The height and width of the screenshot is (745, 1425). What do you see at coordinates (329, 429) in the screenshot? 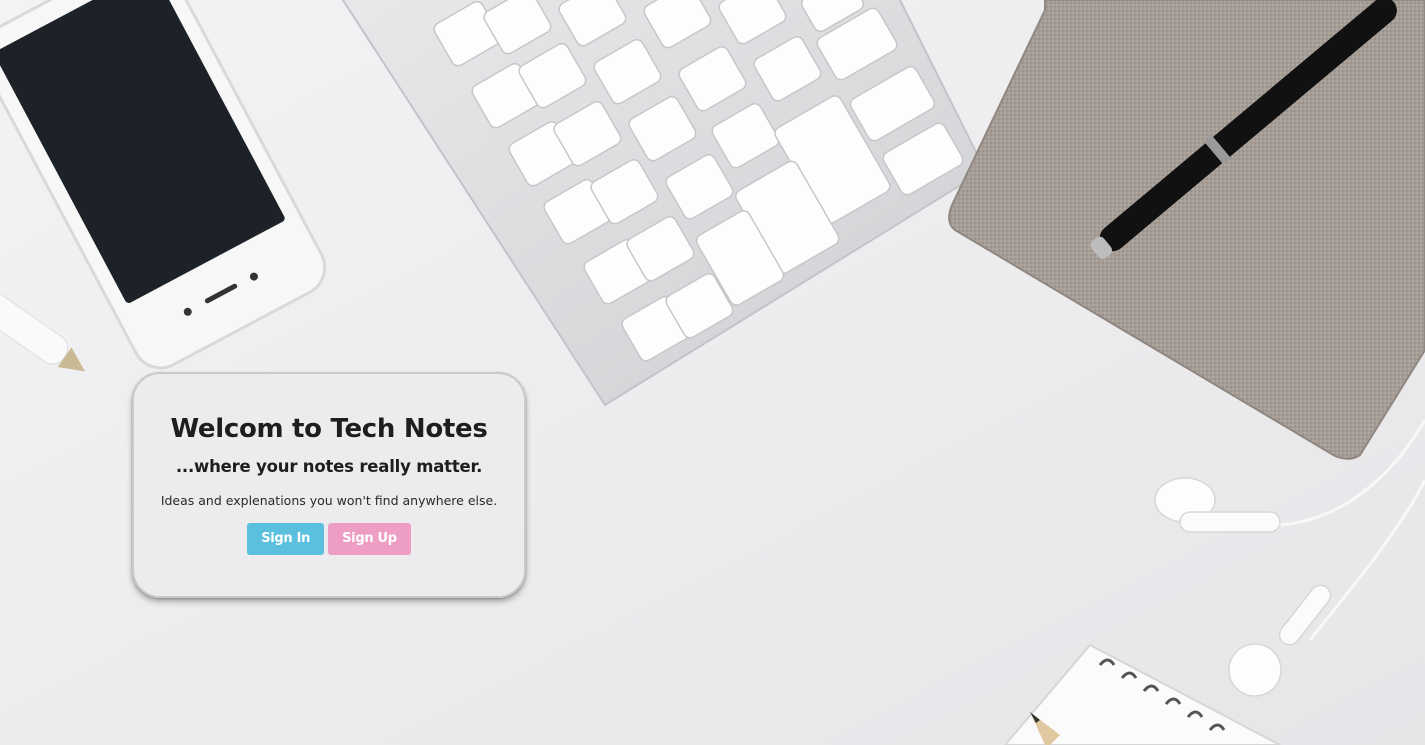
I see `page-title: Welcom to Tech Notes` at bounding box center [329, 429].